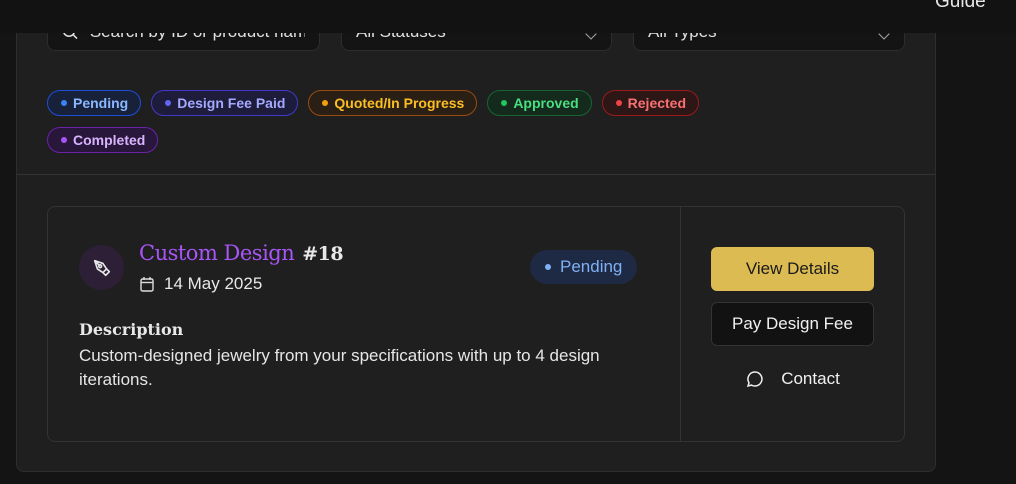  I want to click on order-title: Custom Design #18, so click(241, 253).